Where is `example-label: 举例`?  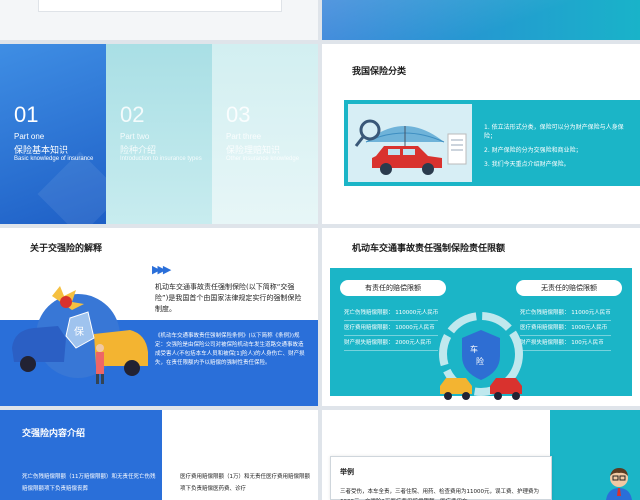 example-label: 举例 is located at coordinates (347, 471).